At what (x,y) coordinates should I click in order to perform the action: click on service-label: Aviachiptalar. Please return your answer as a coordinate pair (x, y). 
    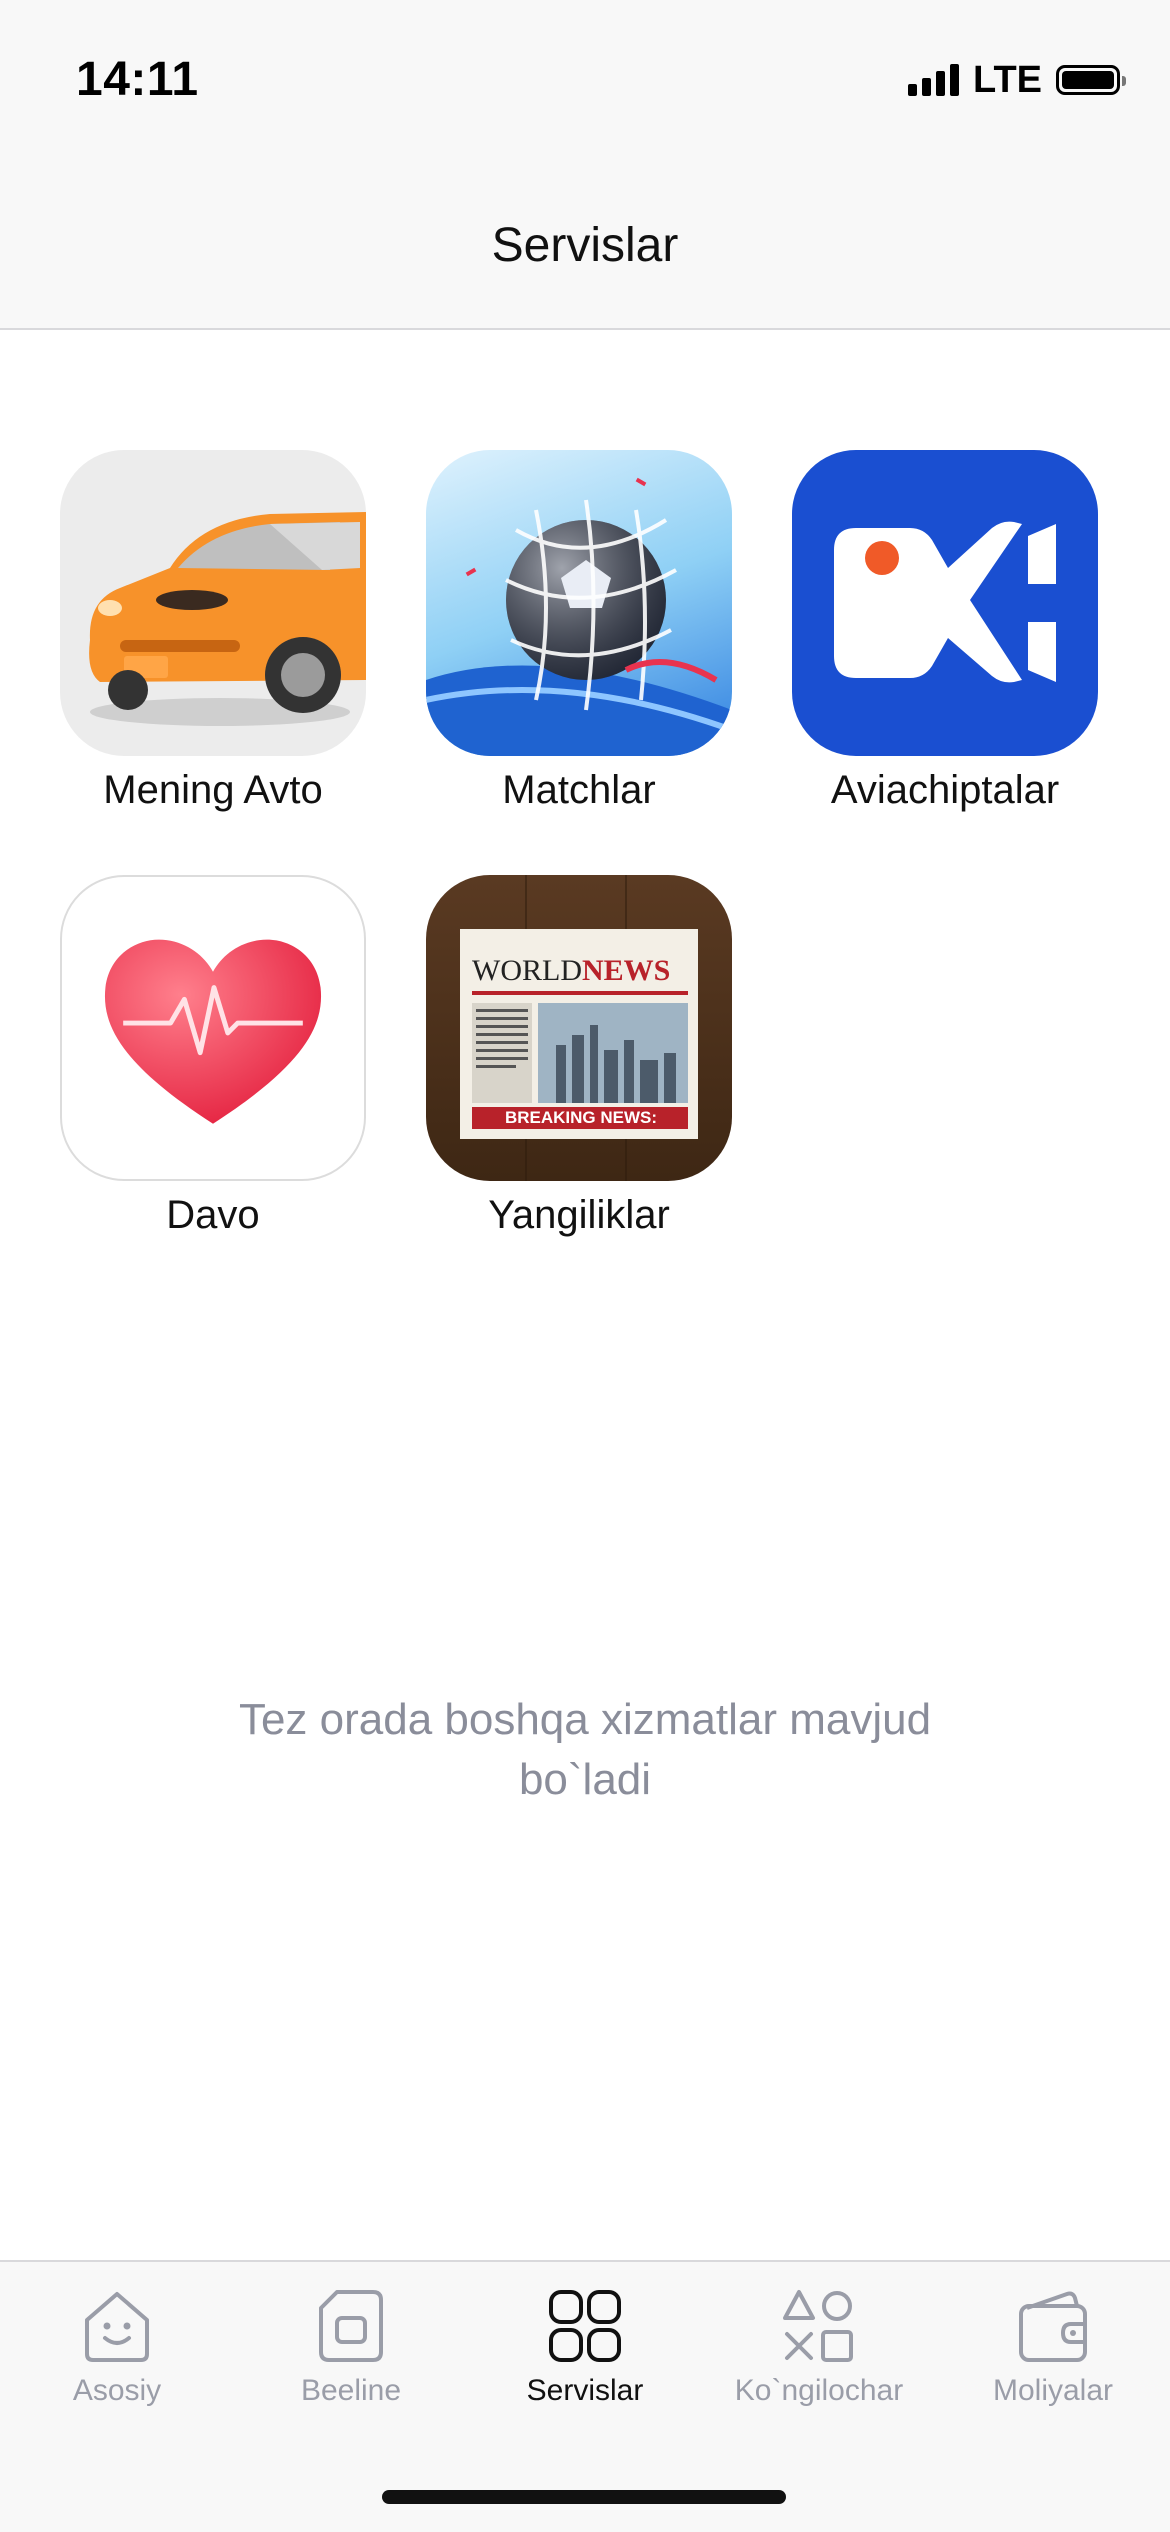
    Looking at the image, I should click on (945, 790).